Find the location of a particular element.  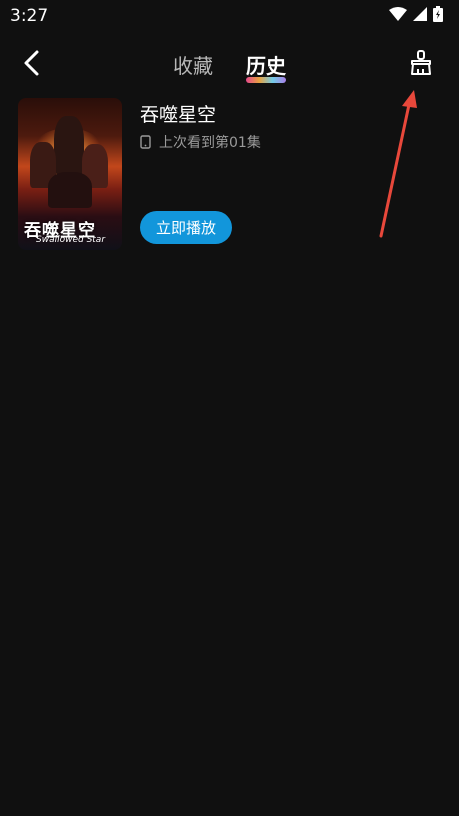

tab-favorites: 收藏 is located at coordinates (193, 64).